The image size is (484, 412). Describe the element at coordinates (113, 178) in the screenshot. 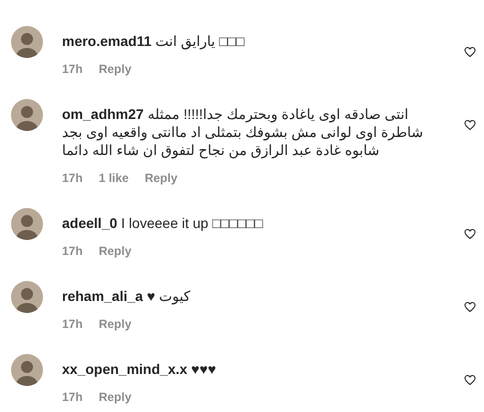

I see `likes-link: 1 like` at that location.